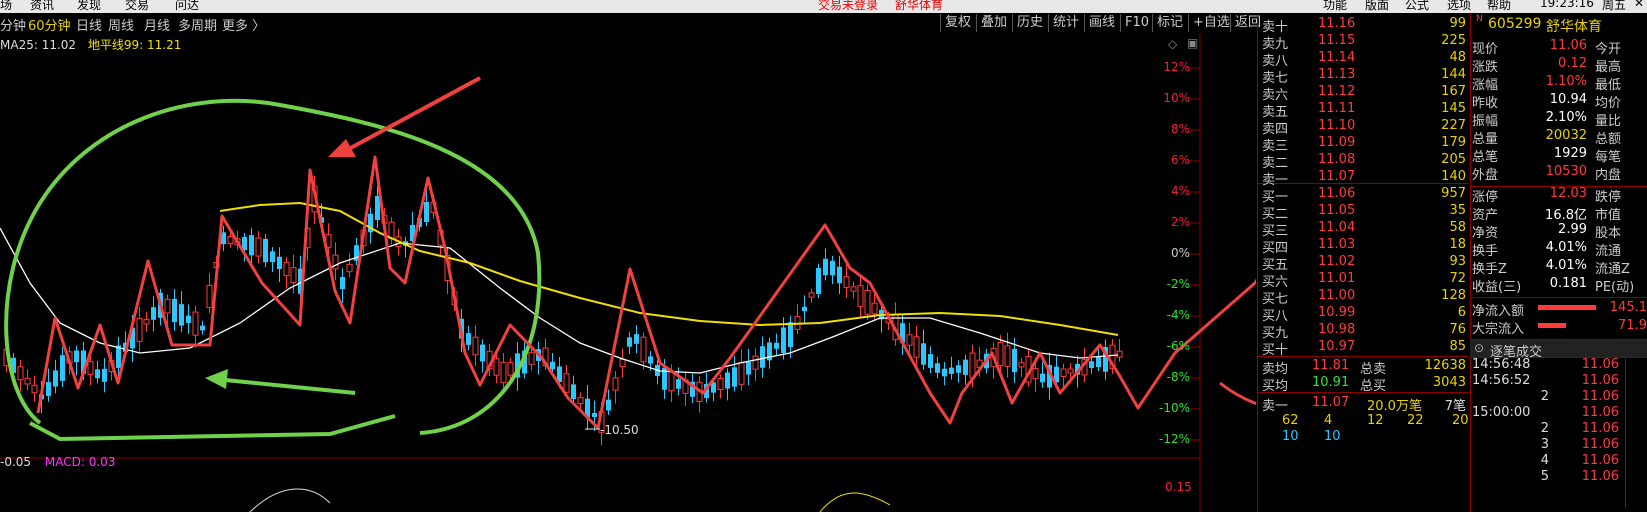 The image size is (1647, 512). Describe the element at coordinates (1608, 215) in the screenshot. I see `quote-label-2: 市值` at that location.